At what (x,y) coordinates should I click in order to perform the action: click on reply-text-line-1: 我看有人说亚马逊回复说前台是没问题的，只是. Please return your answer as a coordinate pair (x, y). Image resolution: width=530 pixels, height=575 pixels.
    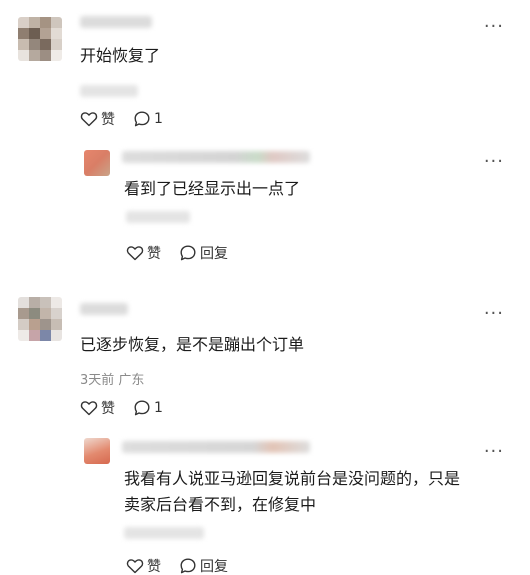
    Looking at the image, I should click on (292, 478).